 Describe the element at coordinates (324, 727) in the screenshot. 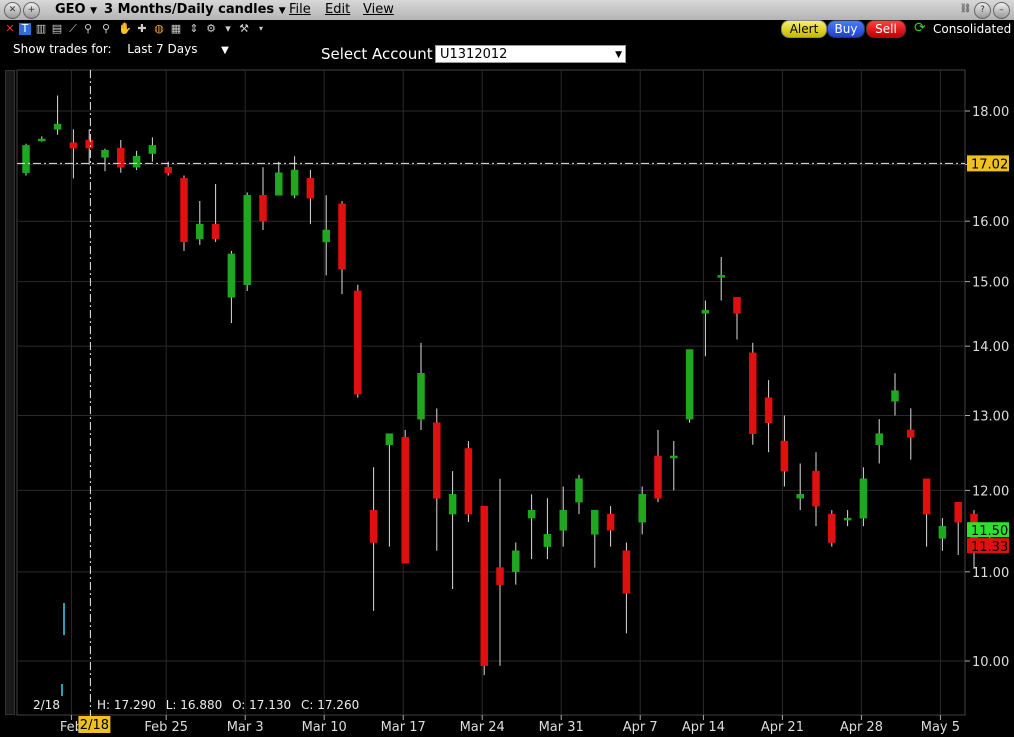

I see `x-tick-label: Mar 10` at that location.